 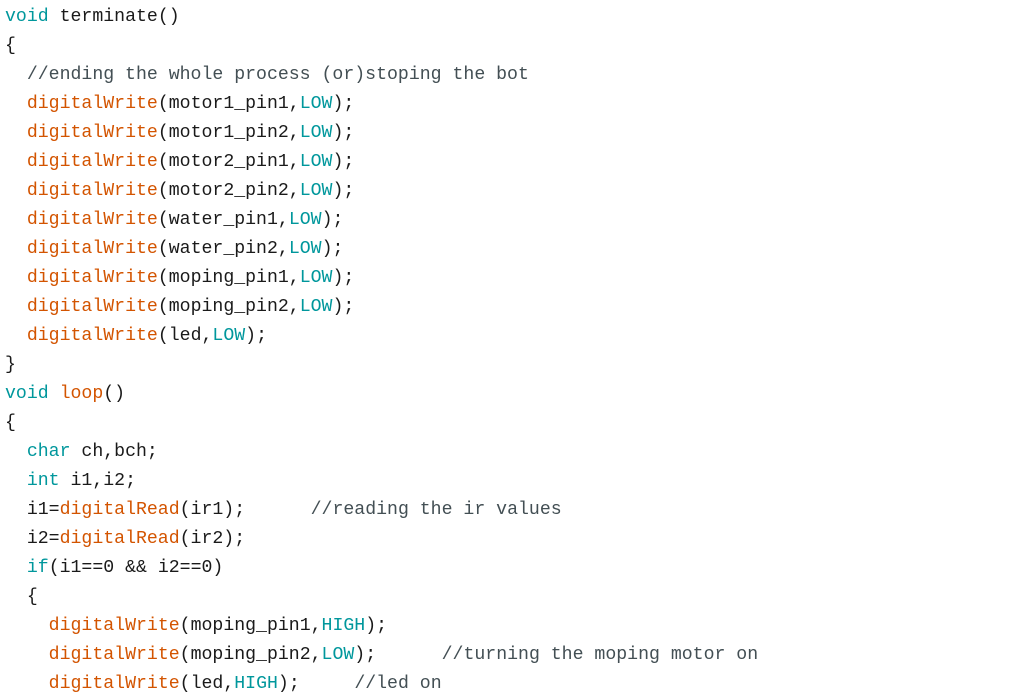 I want to click on code-line: digitalWrite(water_pin2,LOW);, so click(x=381, y=249).